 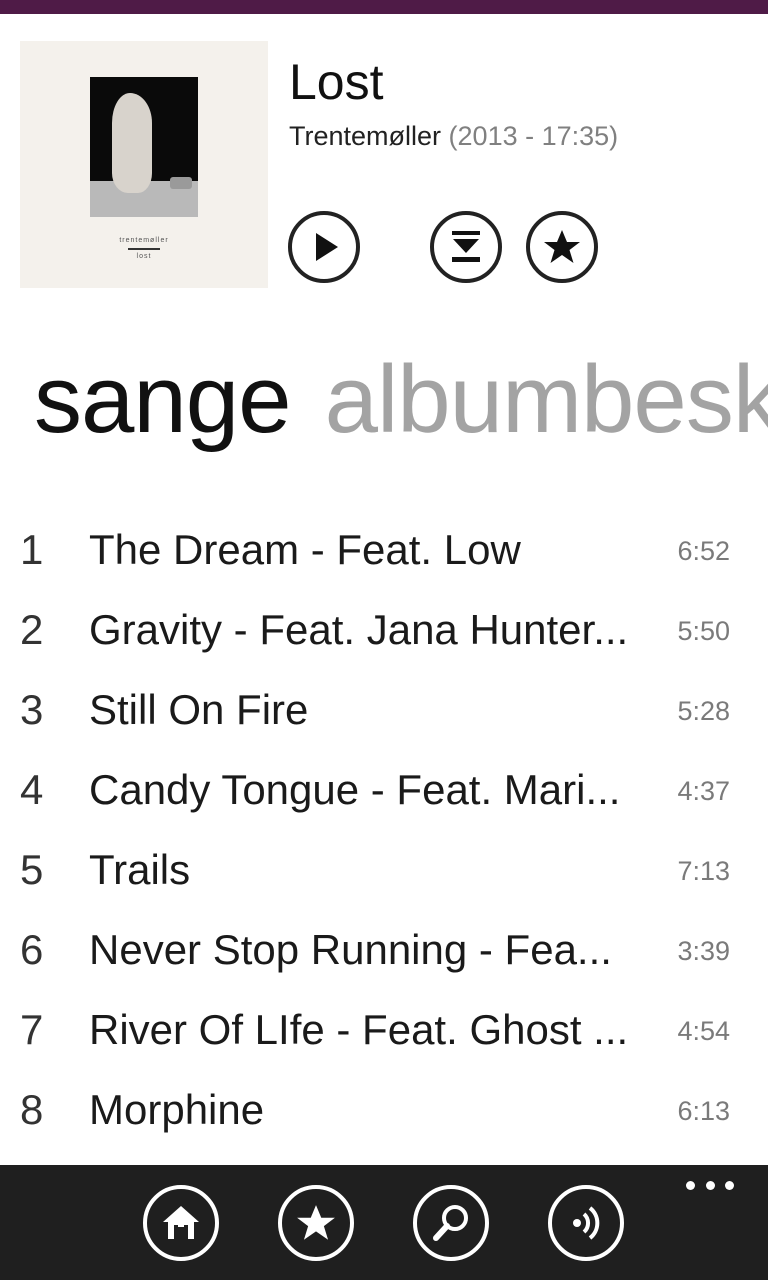 What do you see at coordinates (384, 1110) in the screenshot?
I see `track-row: 8 Morphine 6:13` at bounding box center [384, 1110].